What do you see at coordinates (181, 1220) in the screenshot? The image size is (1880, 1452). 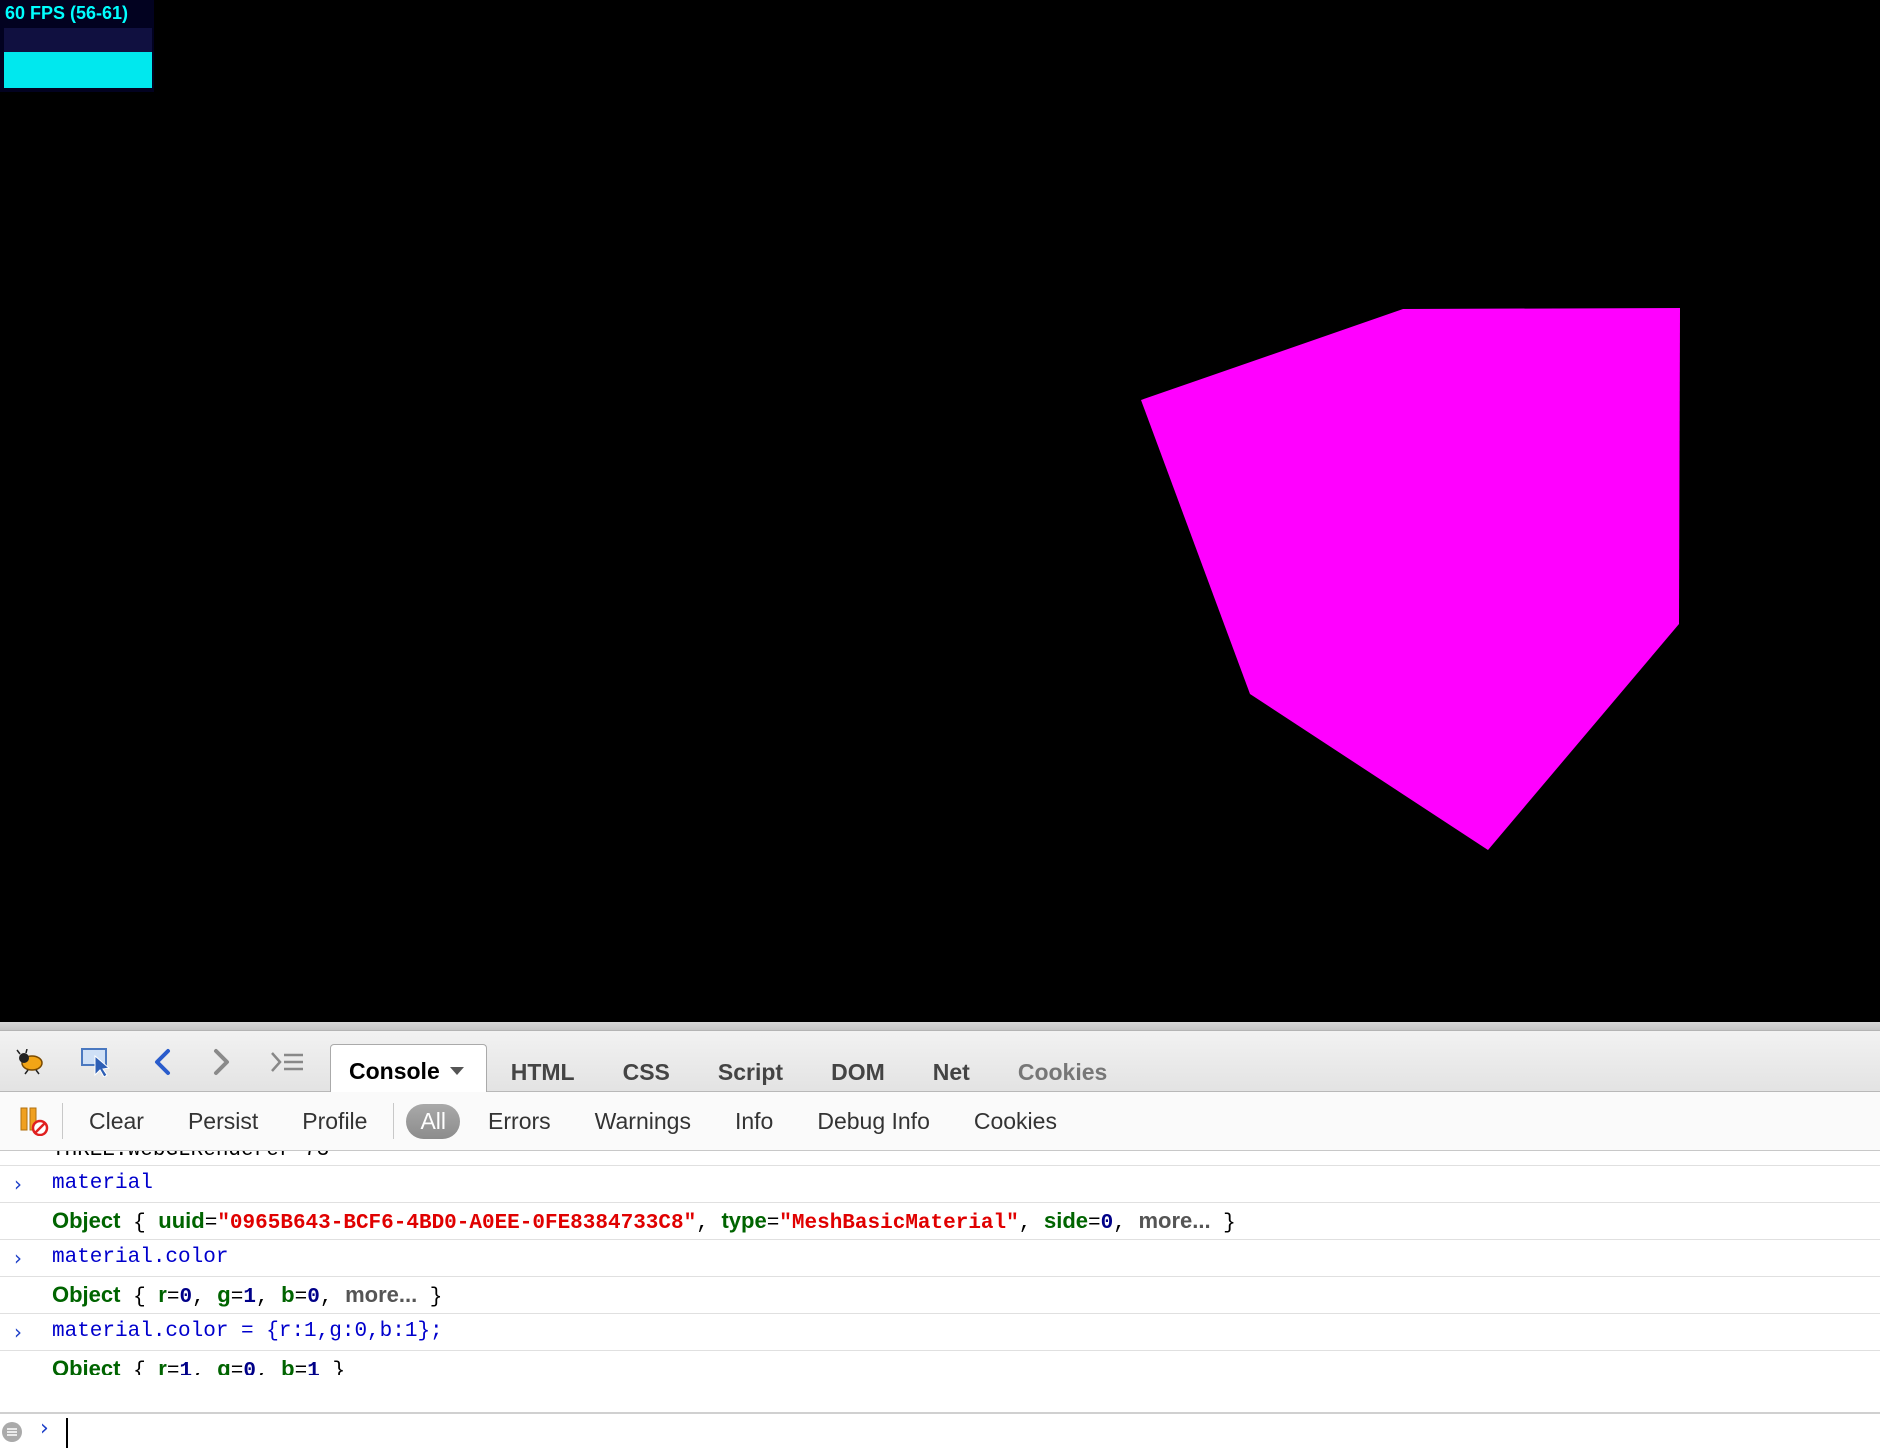 I see `prop-name: uuid` at bounding box center [181, 1220].